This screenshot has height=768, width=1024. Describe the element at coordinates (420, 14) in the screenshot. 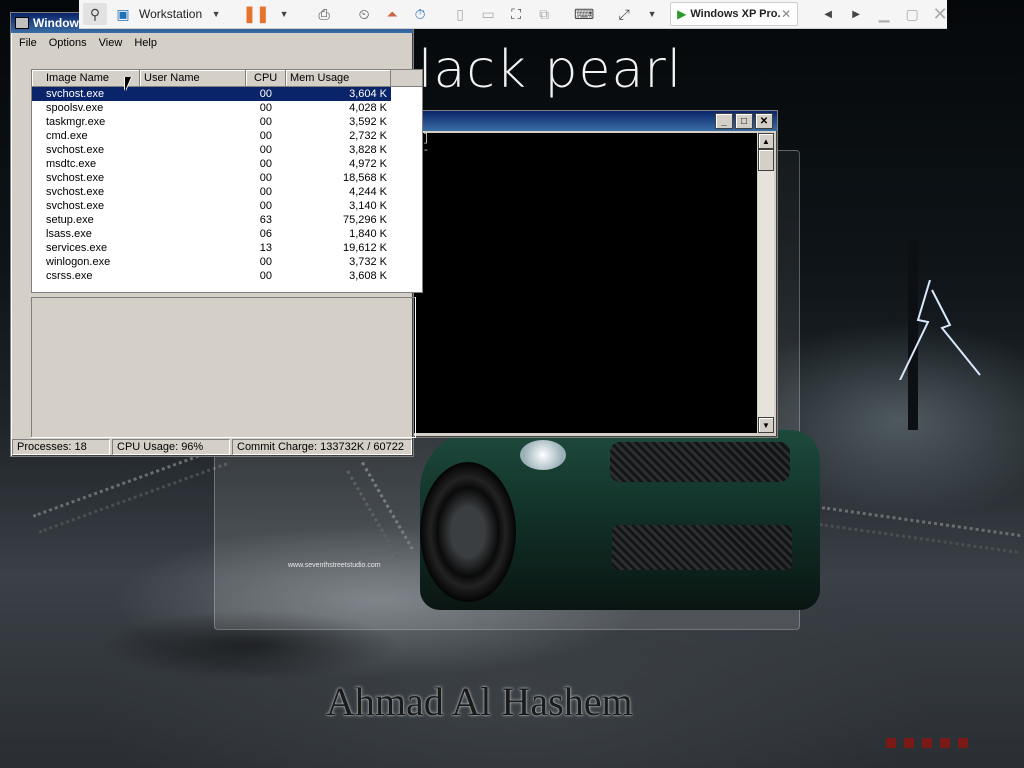

I see `snapshot-manager-icon: ⏱` at that location.